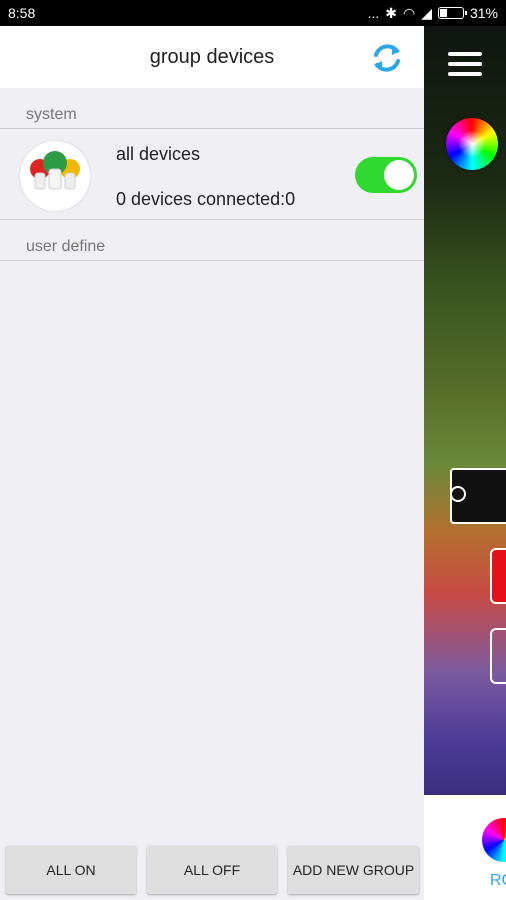 The image size is (506, 900). Describe the element at coordinates (387, 58) in the screenshot. I see `refresh-icon` at that location.